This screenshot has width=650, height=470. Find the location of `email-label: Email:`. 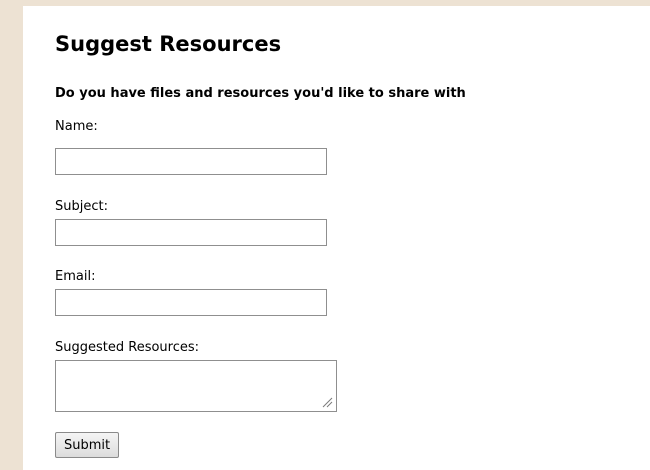

email-label: Email: is located at coordinates (75, 276).